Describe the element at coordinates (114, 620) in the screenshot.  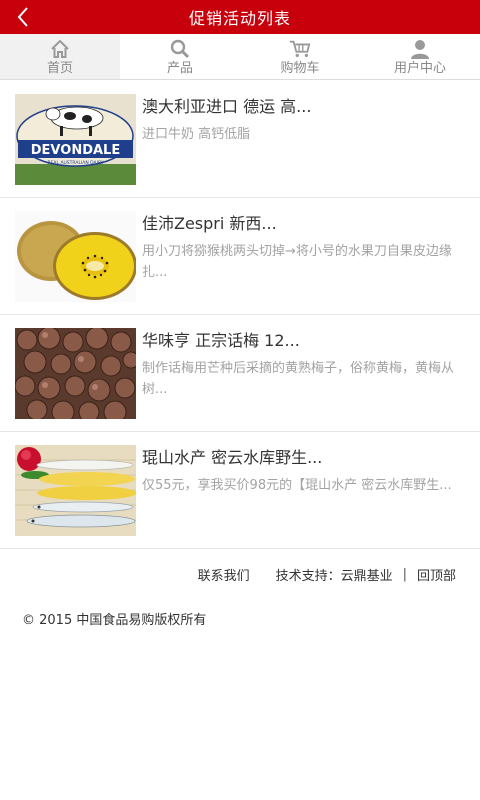
I see `copyright-text: © 2015 中国食品易购版权所有` at that location.